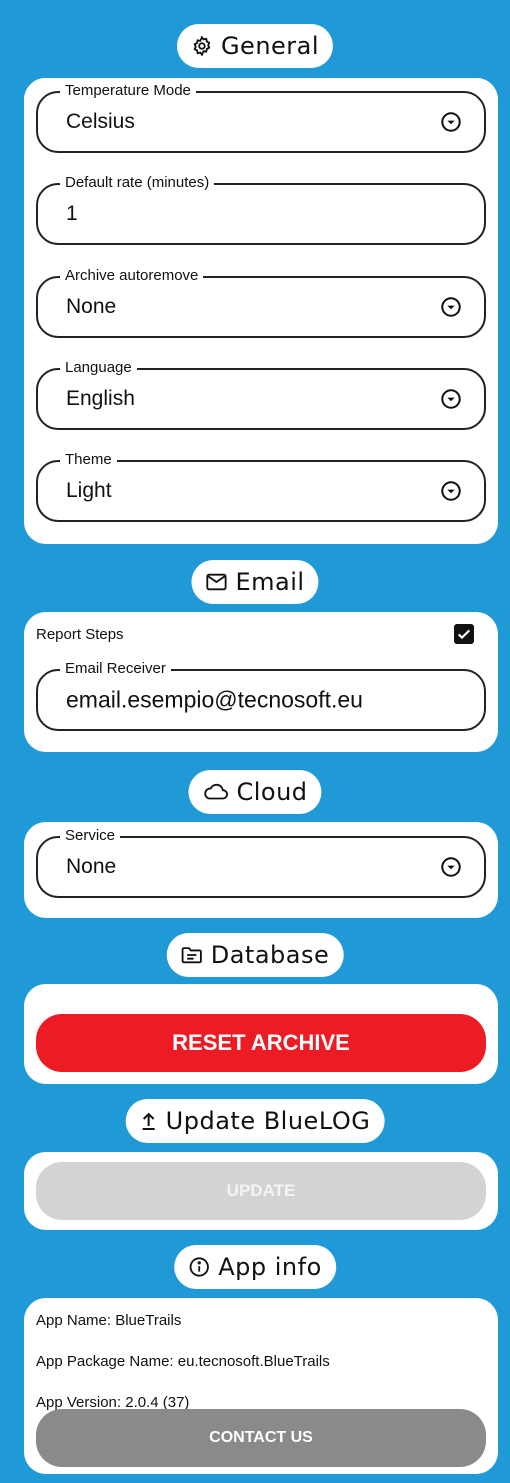 The width and height of the screenshot is (510, 1483). I want to click on field-value: Light, so click(89, 490).